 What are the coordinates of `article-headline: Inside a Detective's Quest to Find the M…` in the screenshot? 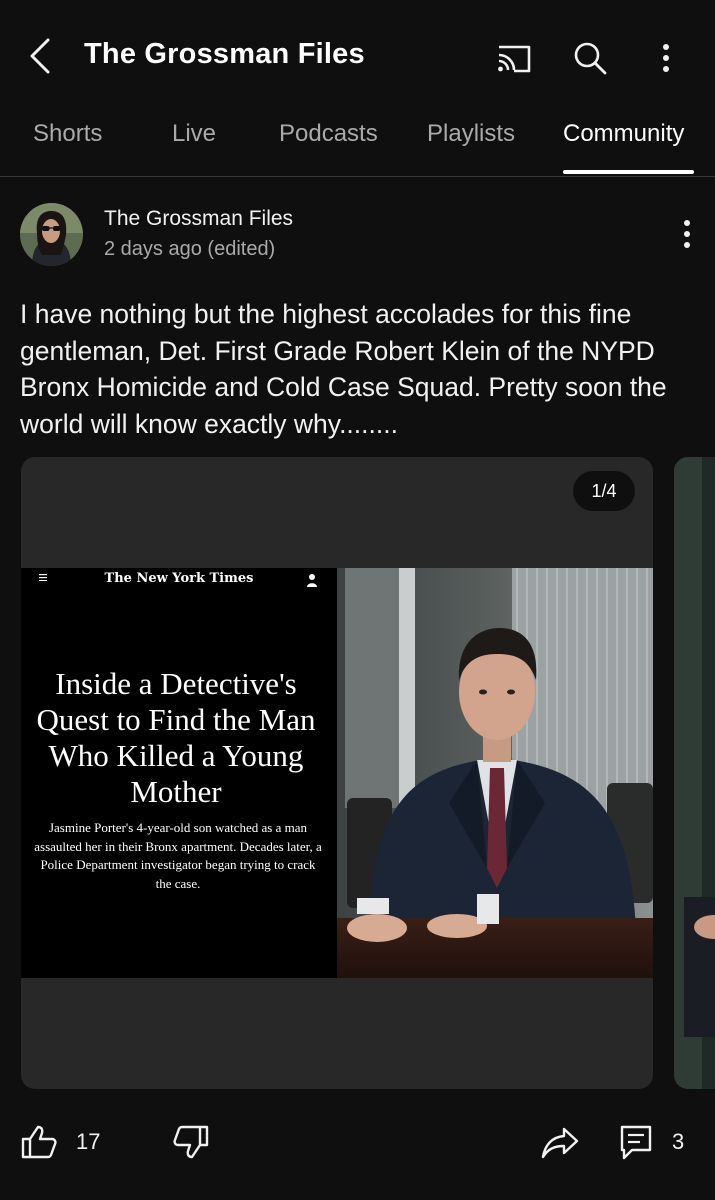 It's located at (176, 737).